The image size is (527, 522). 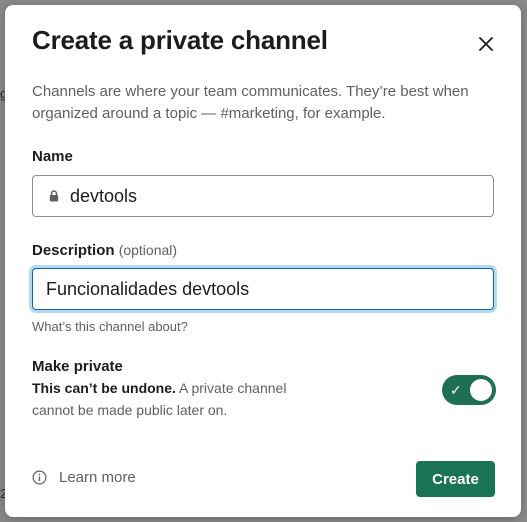 I want to click on description-label: Description (optional), so click(x=104, y=250).